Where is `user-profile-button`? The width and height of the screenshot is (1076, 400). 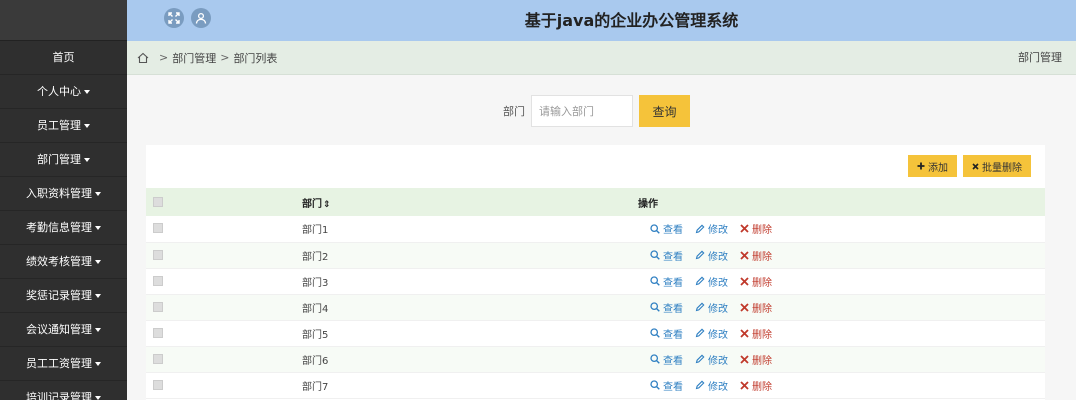
user-profile-button is located at coordinates (201, 18).